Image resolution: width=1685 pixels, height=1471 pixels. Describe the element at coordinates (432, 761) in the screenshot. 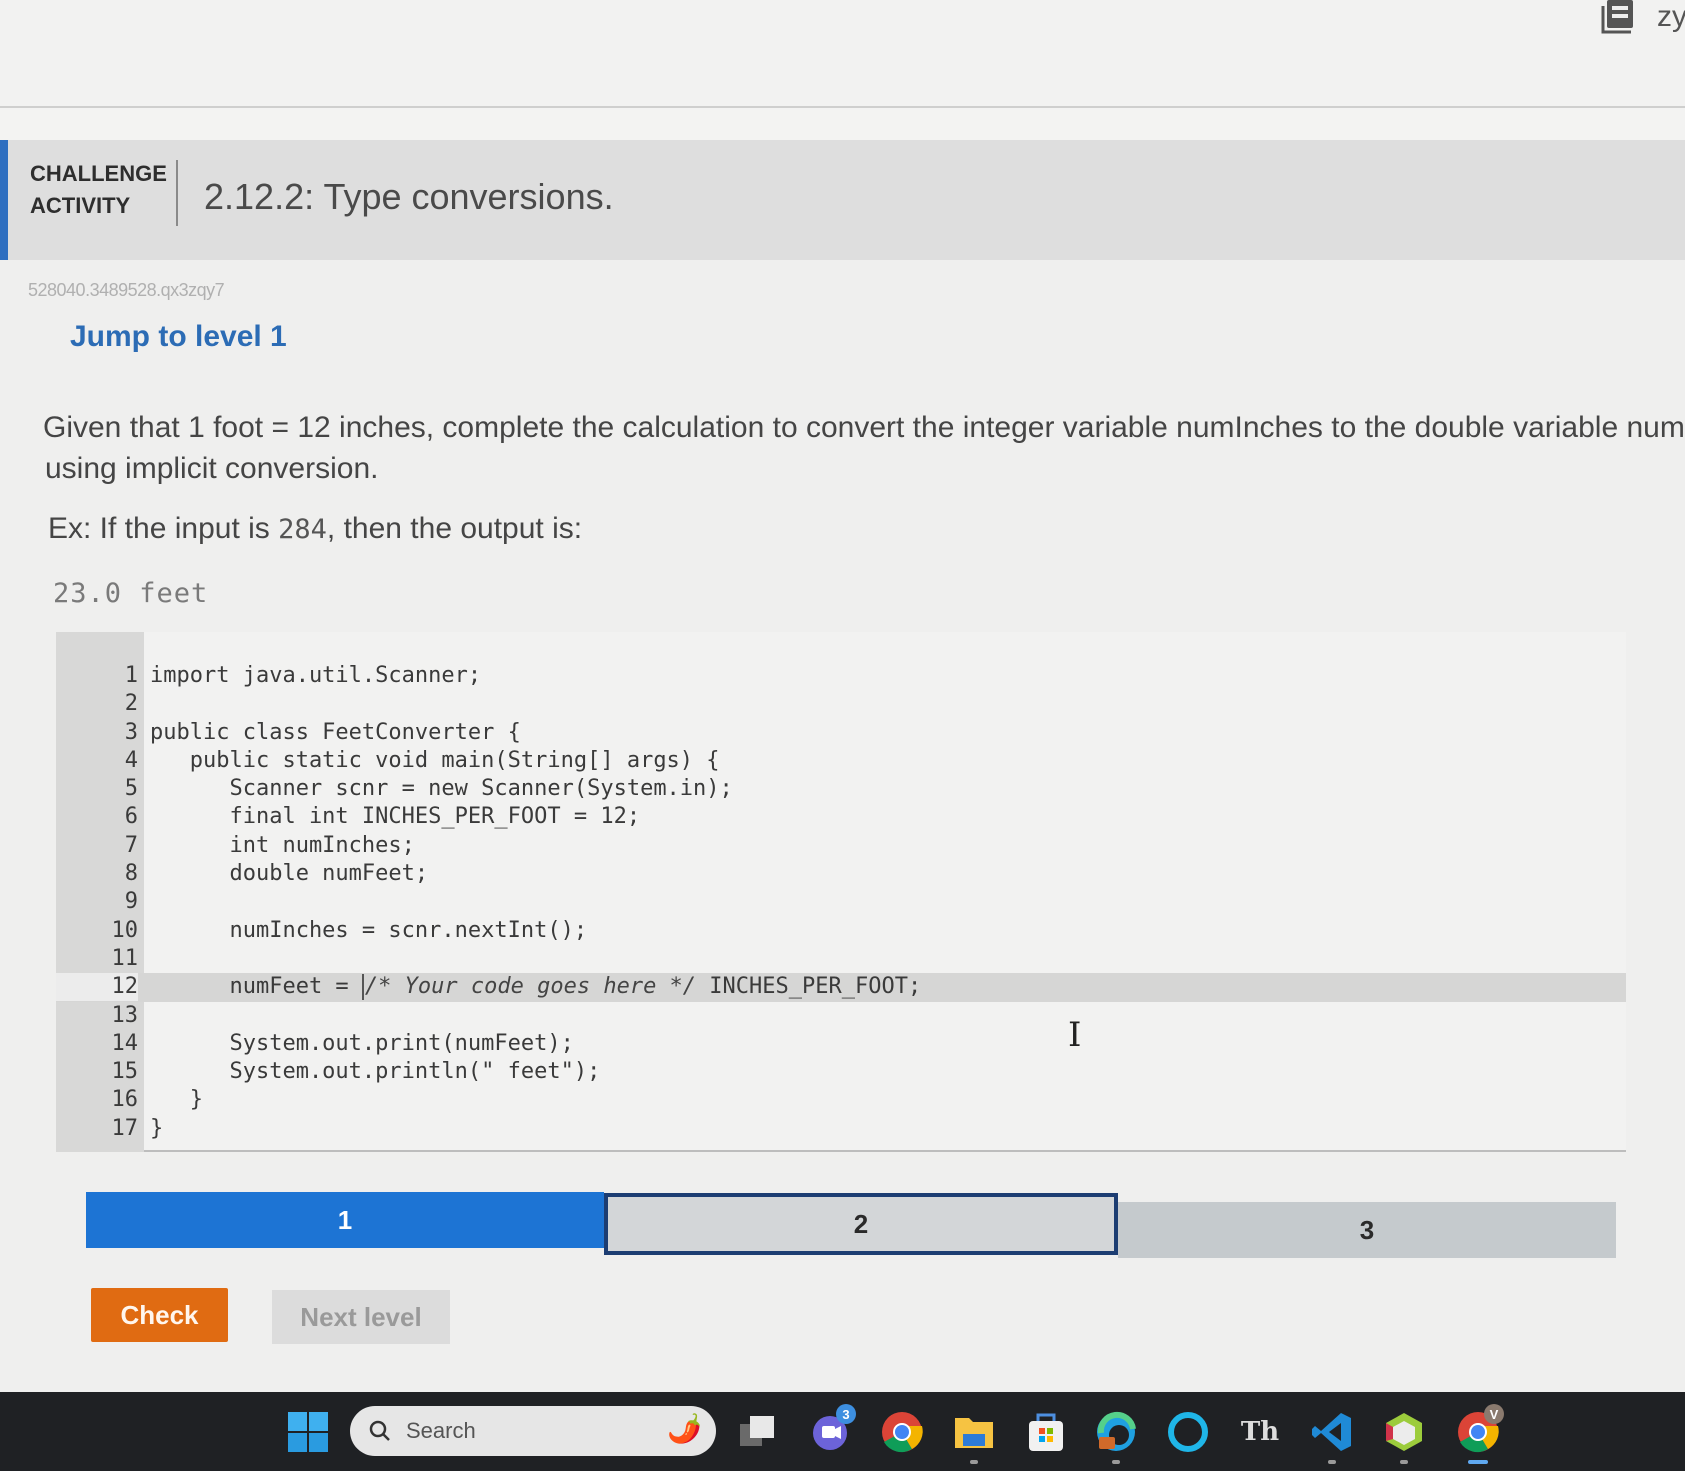

I see `line-code: public static void main(String[] args) {` at that location.